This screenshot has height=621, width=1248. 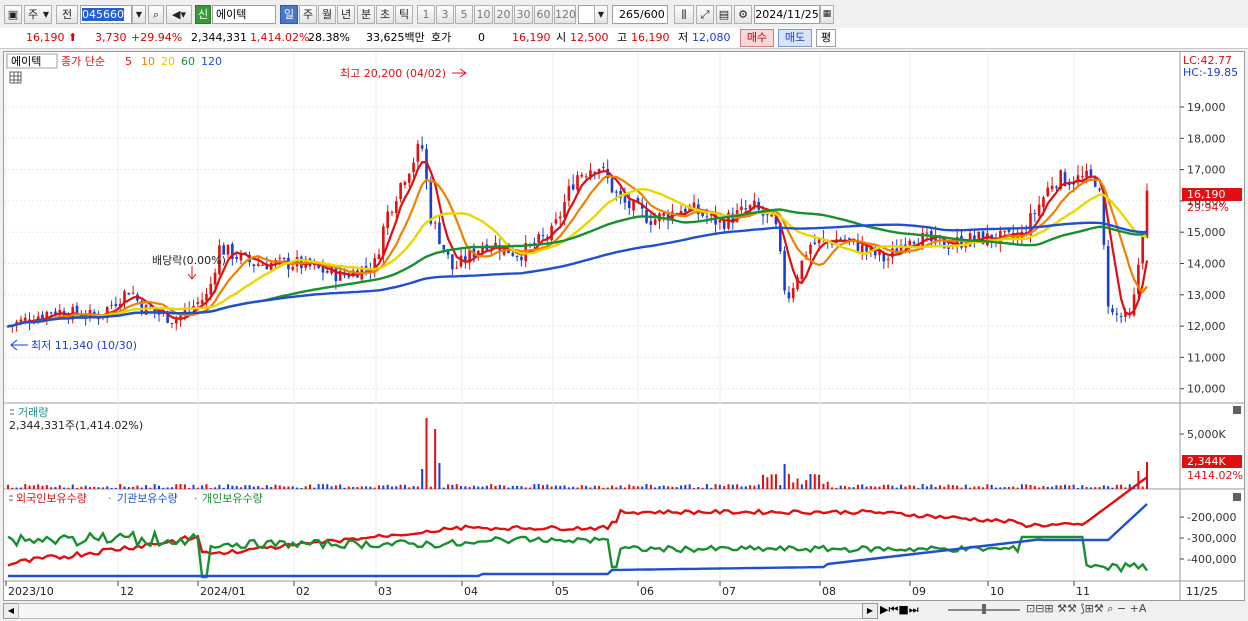 I want to click on legend-foreign: 외국인보유수량, so click(x=51, y=498).